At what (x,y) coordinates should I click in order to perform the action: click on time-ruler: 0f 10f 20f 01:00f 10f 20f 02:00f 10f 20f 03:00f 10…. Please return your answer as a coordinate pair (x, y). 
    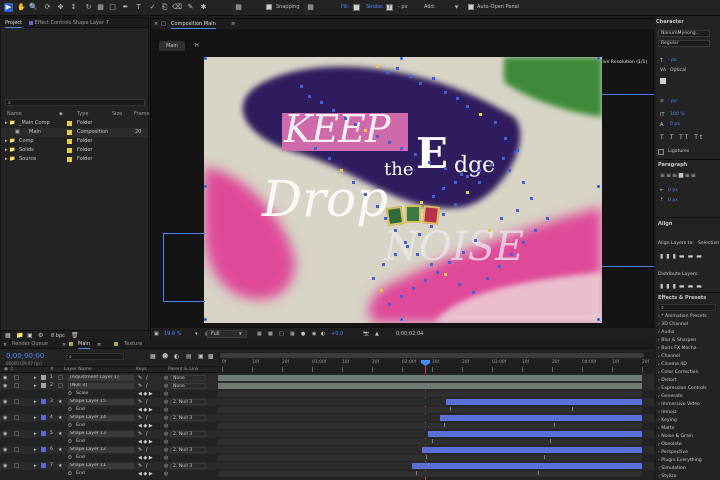
    Looking at the image, I should click on (436, 362).